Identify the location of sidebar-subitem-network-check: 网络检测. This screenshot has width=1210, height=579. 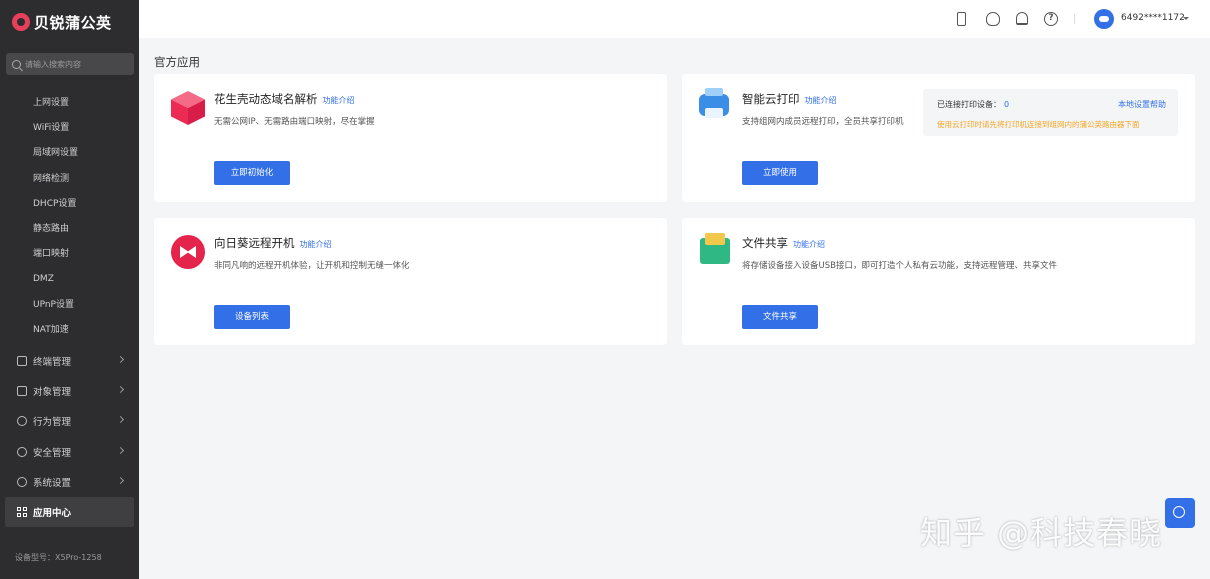
(69, 179).